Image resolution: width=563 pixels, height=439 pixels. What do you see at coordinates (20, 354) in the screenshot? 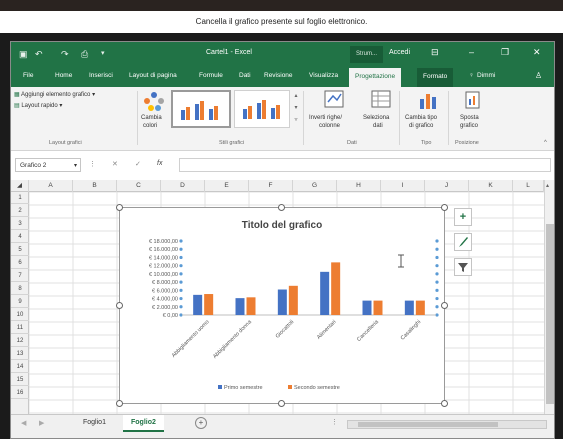
I see `row-header: 13` at bounding box center [20, 354].